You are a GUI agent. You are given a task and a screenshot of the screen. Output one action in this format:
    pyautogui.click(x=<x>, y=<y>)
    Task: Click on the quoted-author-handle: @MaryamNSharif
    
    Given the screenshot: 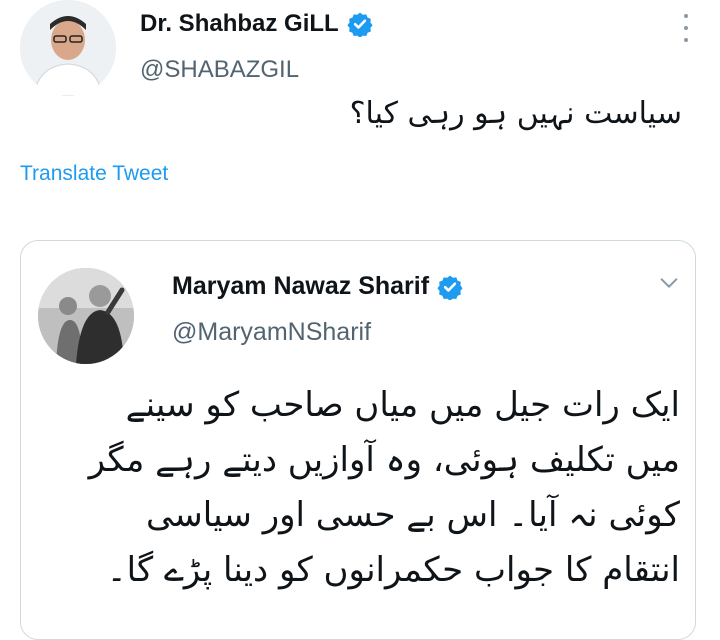 What is the action you would take?
    pyautogui.click(x=271, y=332)
    